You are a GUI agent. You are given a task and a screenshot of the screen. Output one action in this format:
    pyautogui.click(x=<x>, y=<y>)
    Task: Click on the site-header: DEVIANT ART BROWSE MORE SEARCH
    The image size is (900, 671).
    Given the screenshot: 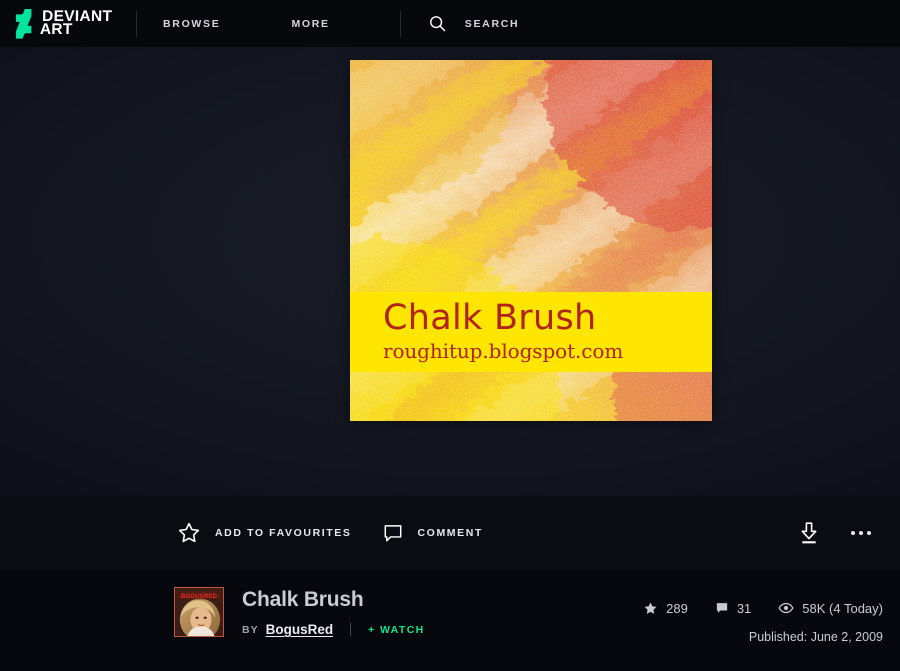 What is the action you would take?
    pyautogui.click(x=450, y=23)
    